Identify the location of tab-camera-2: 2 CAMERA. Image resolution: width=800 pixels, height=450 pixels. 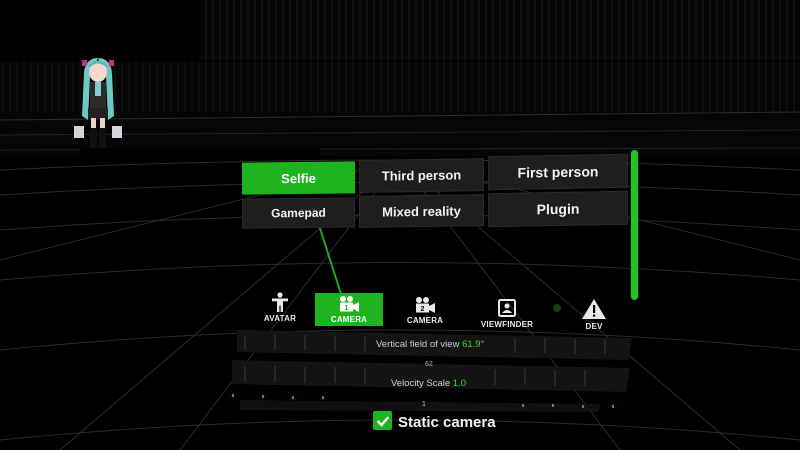
(425, 312).